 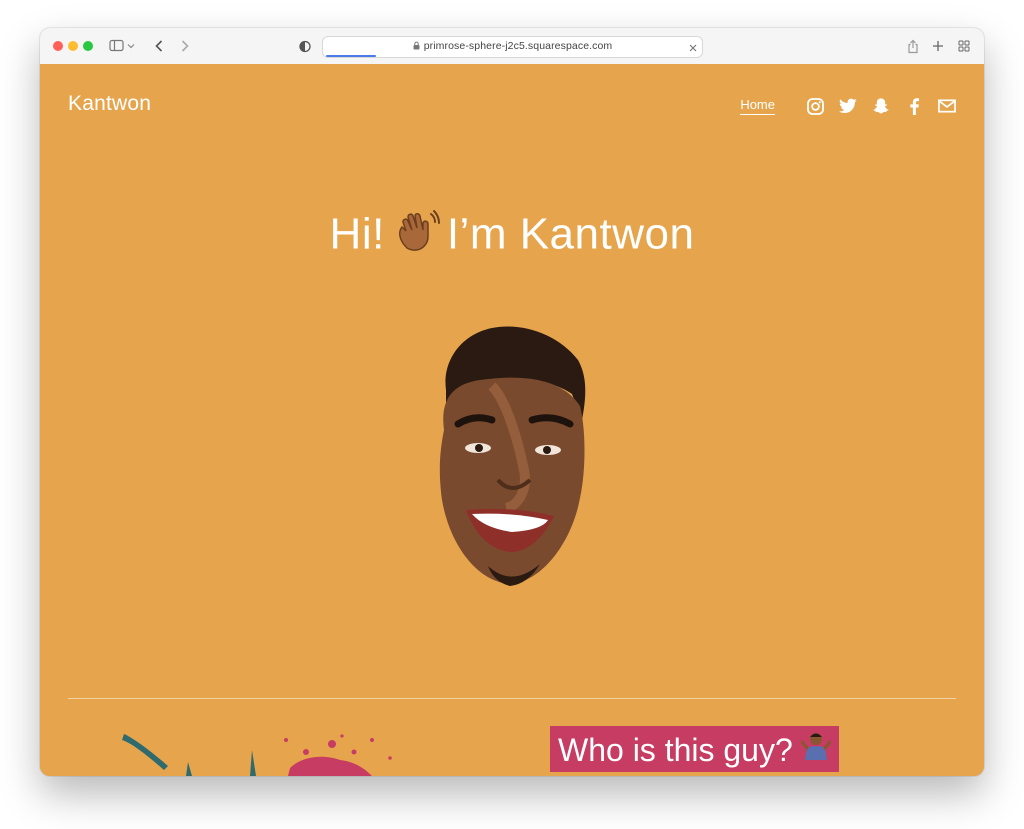 I want to click on twitter-icon, so click(x=848, y=106).